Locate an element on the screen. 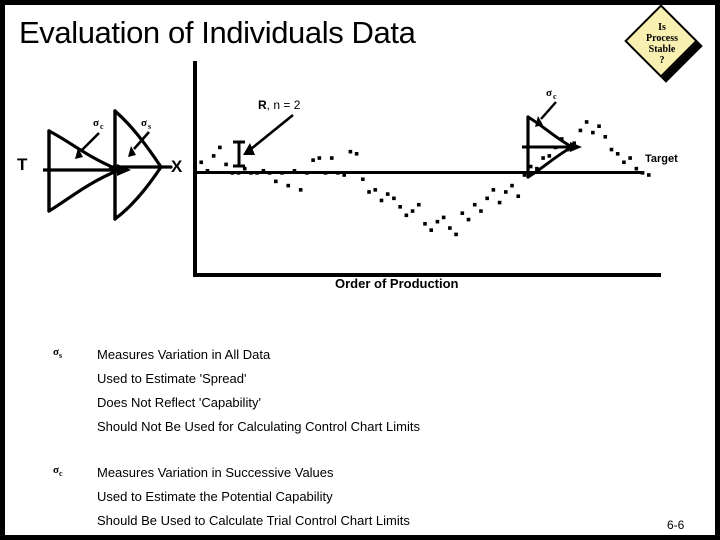  list-item: Used to Estimate 'Spread' is located at coordinates (172, 378).